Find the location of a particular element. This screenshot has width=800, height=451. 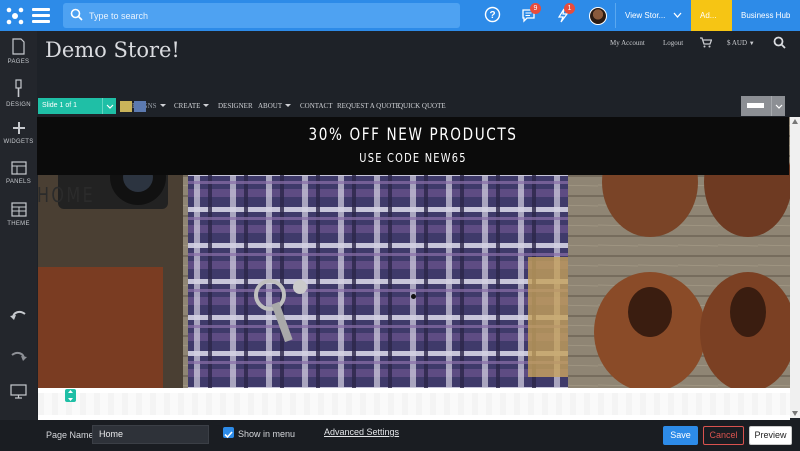

page-name-input: Home is located at coordinates (150, 434).